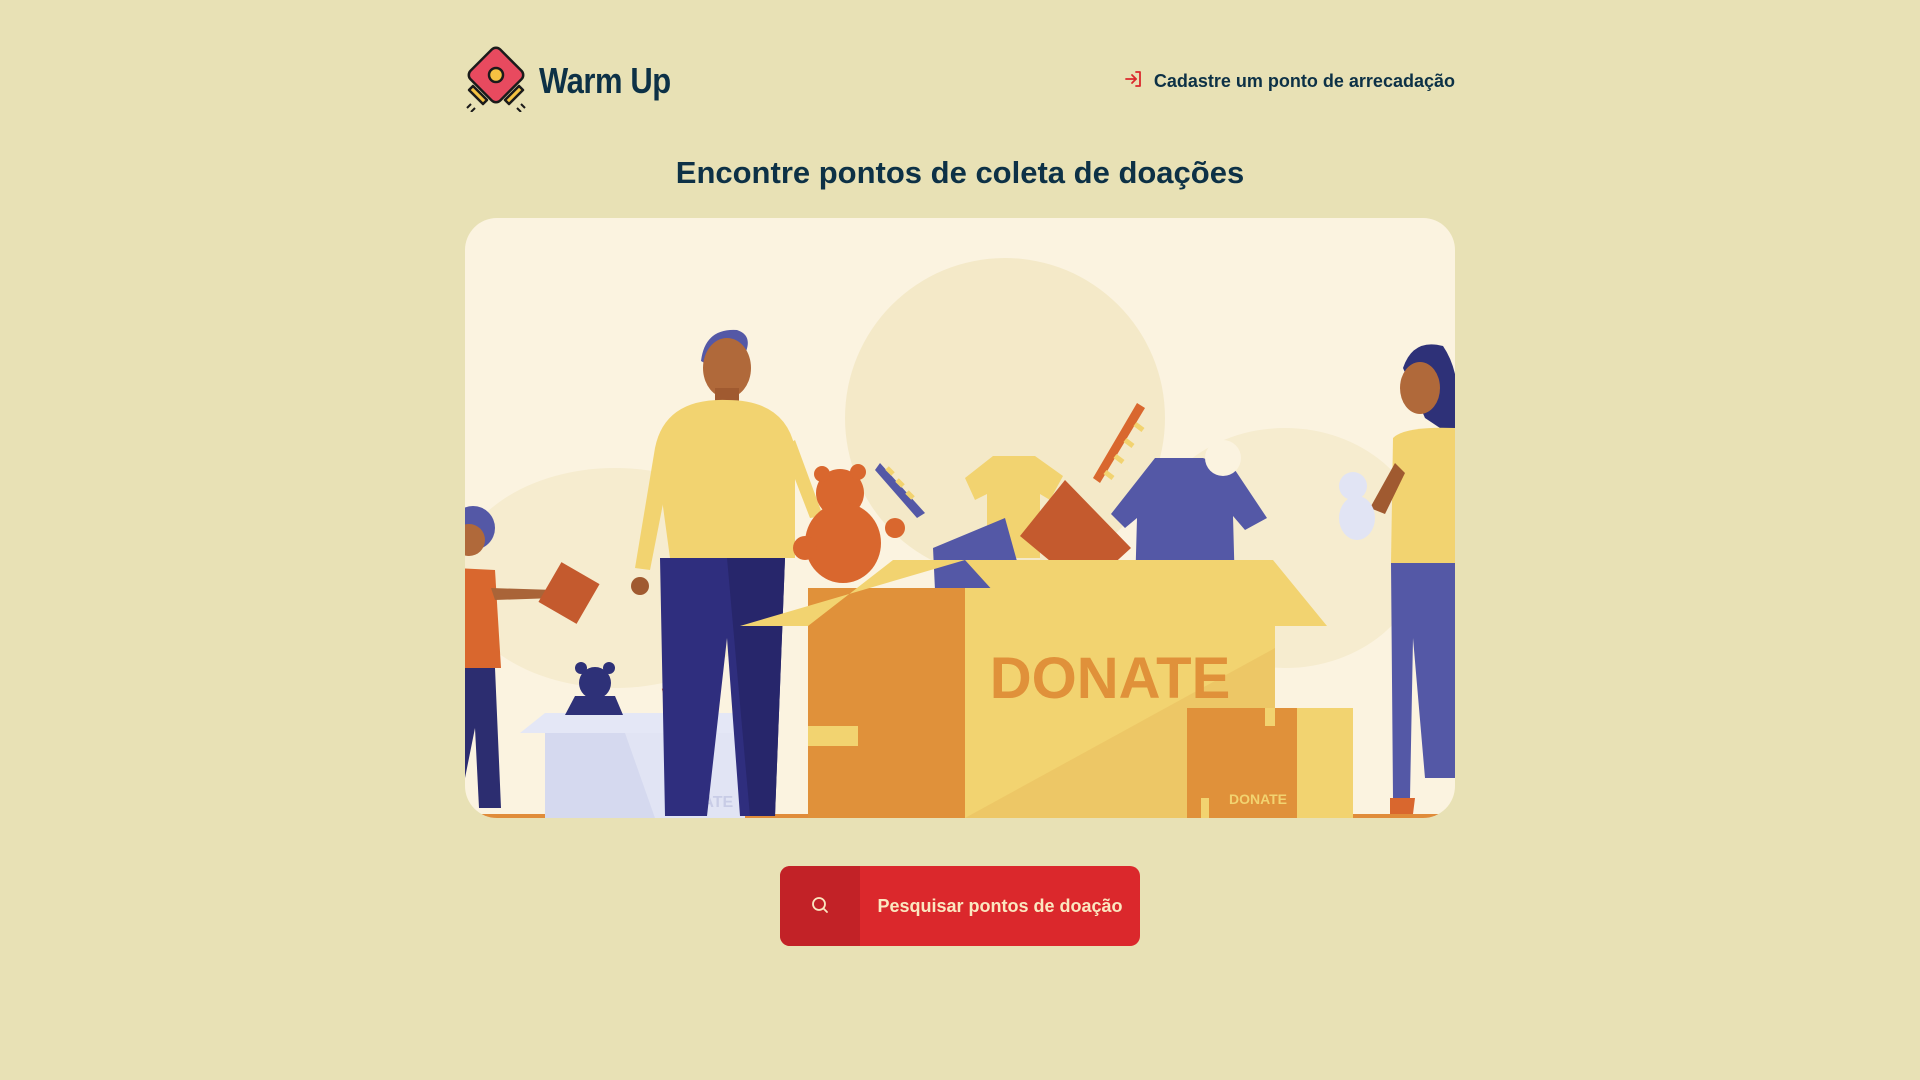 The width and height of the screenshot is (1920, 1080). Describe the element at coordinates (960, 172) in the screenshot. I see `page-title: Encontre pontos de coleta de doações` at that location.